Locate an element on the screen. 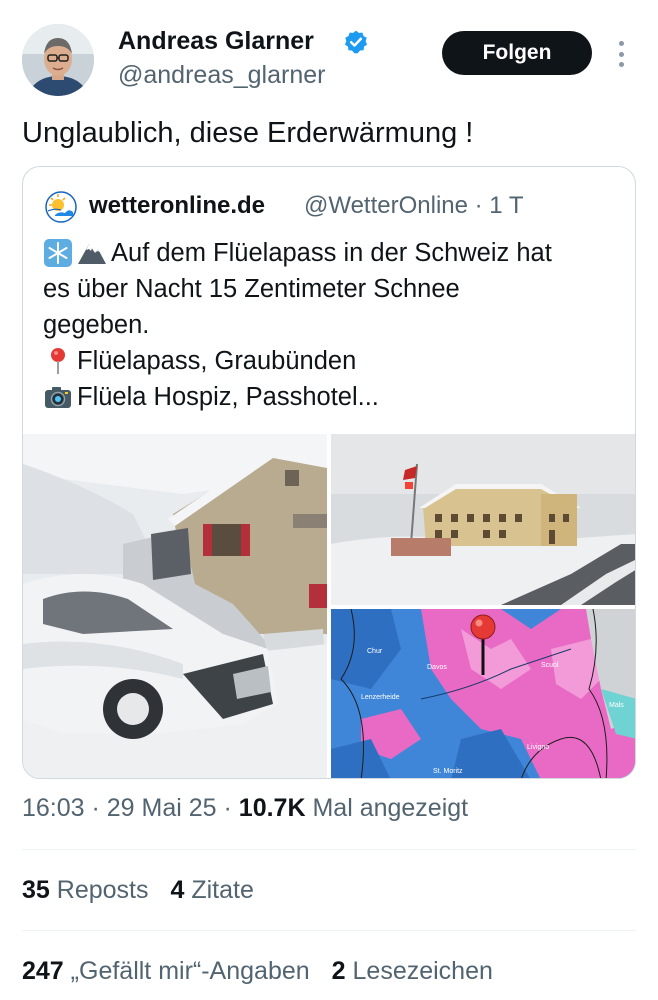 Image resolution: width=658 pixels, height=1000 pixels. media-photo-hospiz is located at coordinates (483, 519).